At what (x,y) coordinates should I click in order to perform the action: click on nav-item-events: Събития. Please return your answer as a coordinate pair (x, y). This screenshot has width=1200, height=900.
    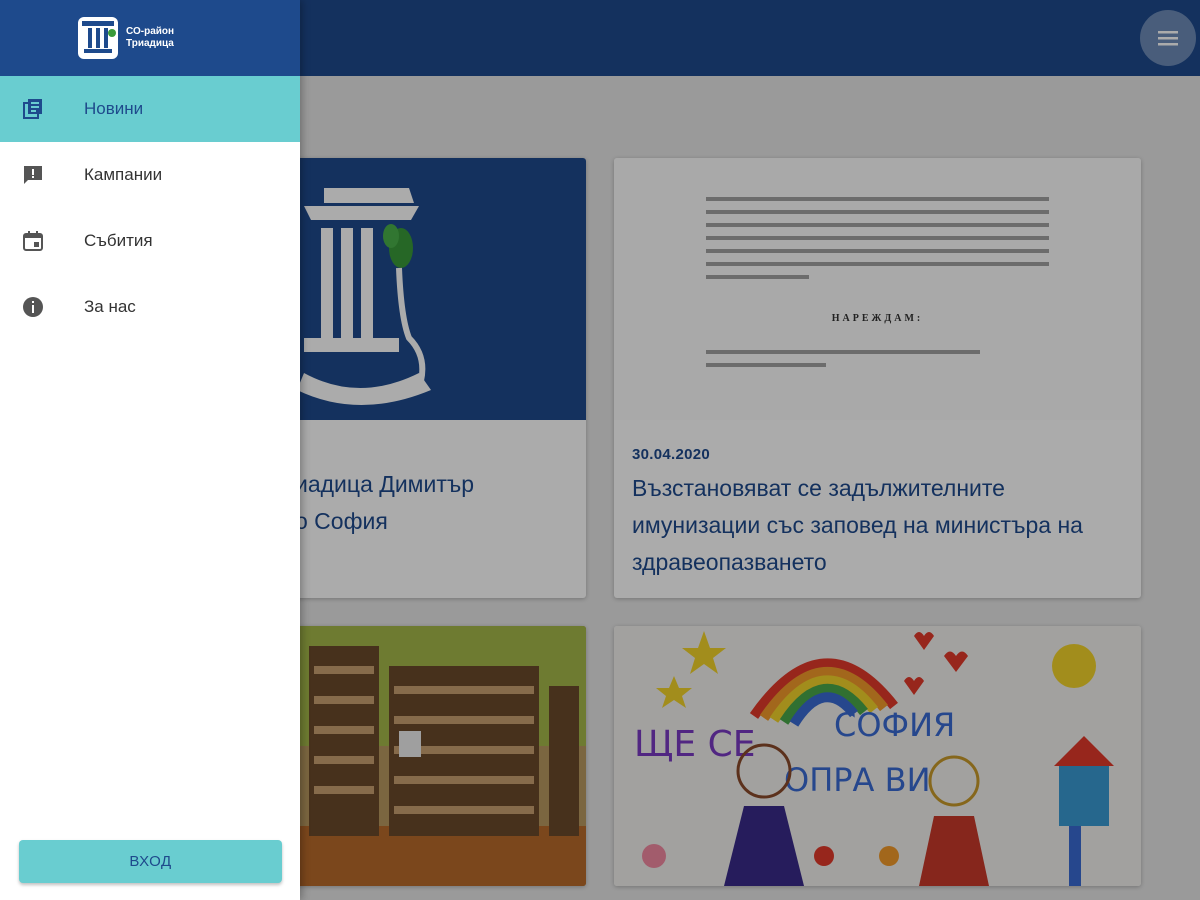
    Looking at the image, I should click on (150, 241).